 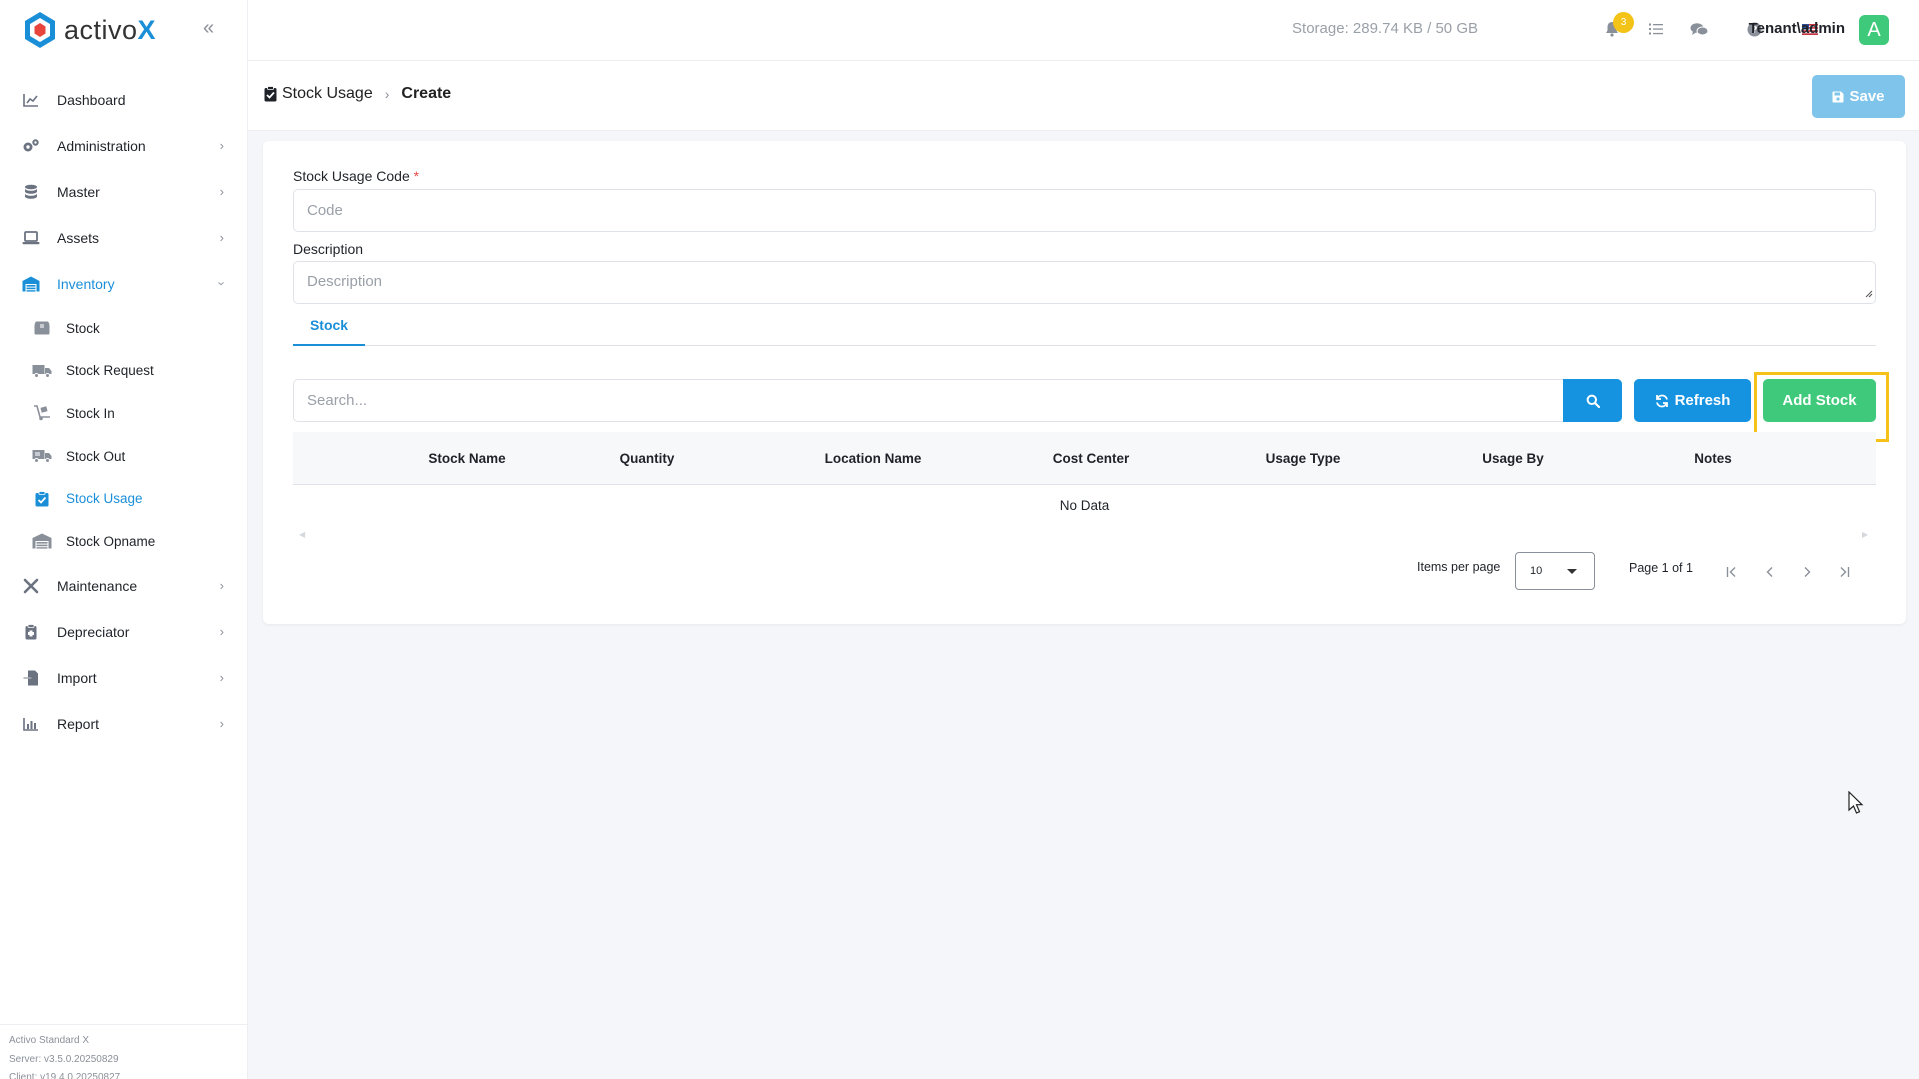 What do you see at coordinates (426, 93) in the screenshot?
I see `breadcrumb-current: Create` at bounding box center [426, 93].